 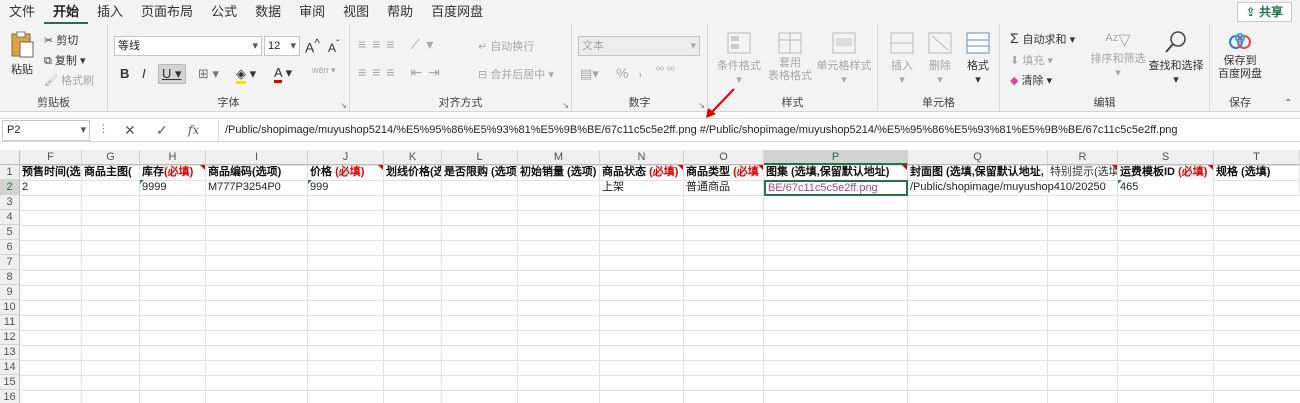 What do you see at coordinates (10, 247) in the screenshot?
I see `row-header: 6` at bounding box center [10, 247].